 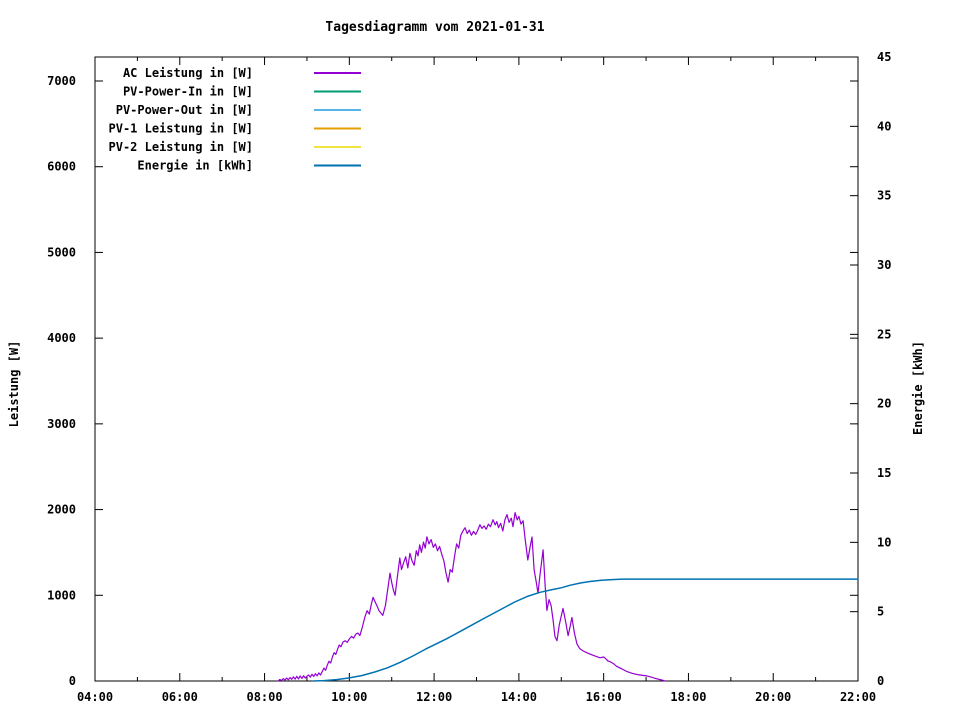 What do you see at coordinates (349, 697) in the screenshot?
I see `x-tick-label: 10:00` at bounding box center [349, 697].